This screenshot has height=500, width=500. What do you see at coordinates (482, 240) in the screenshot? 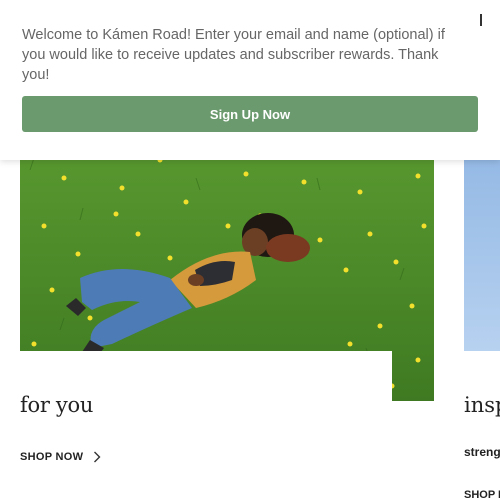
I see `card-image-next` at bounding box center [482, 240].